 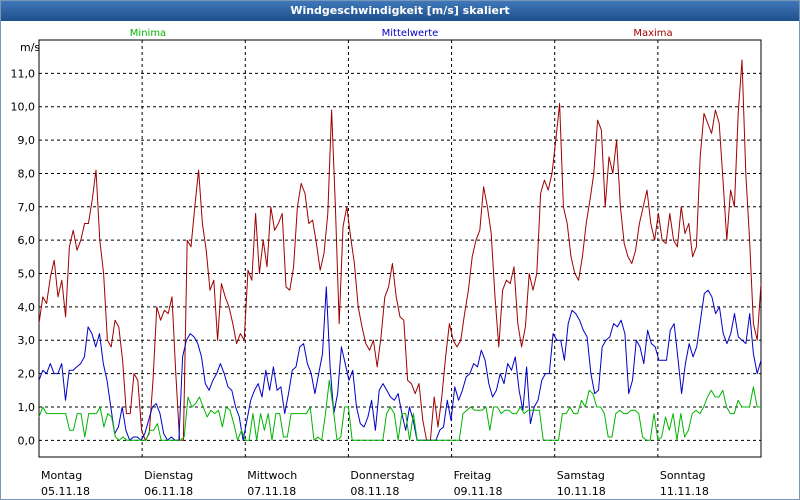 I want to click on y-tick-label: 0,0, so click(x=27, y=440).